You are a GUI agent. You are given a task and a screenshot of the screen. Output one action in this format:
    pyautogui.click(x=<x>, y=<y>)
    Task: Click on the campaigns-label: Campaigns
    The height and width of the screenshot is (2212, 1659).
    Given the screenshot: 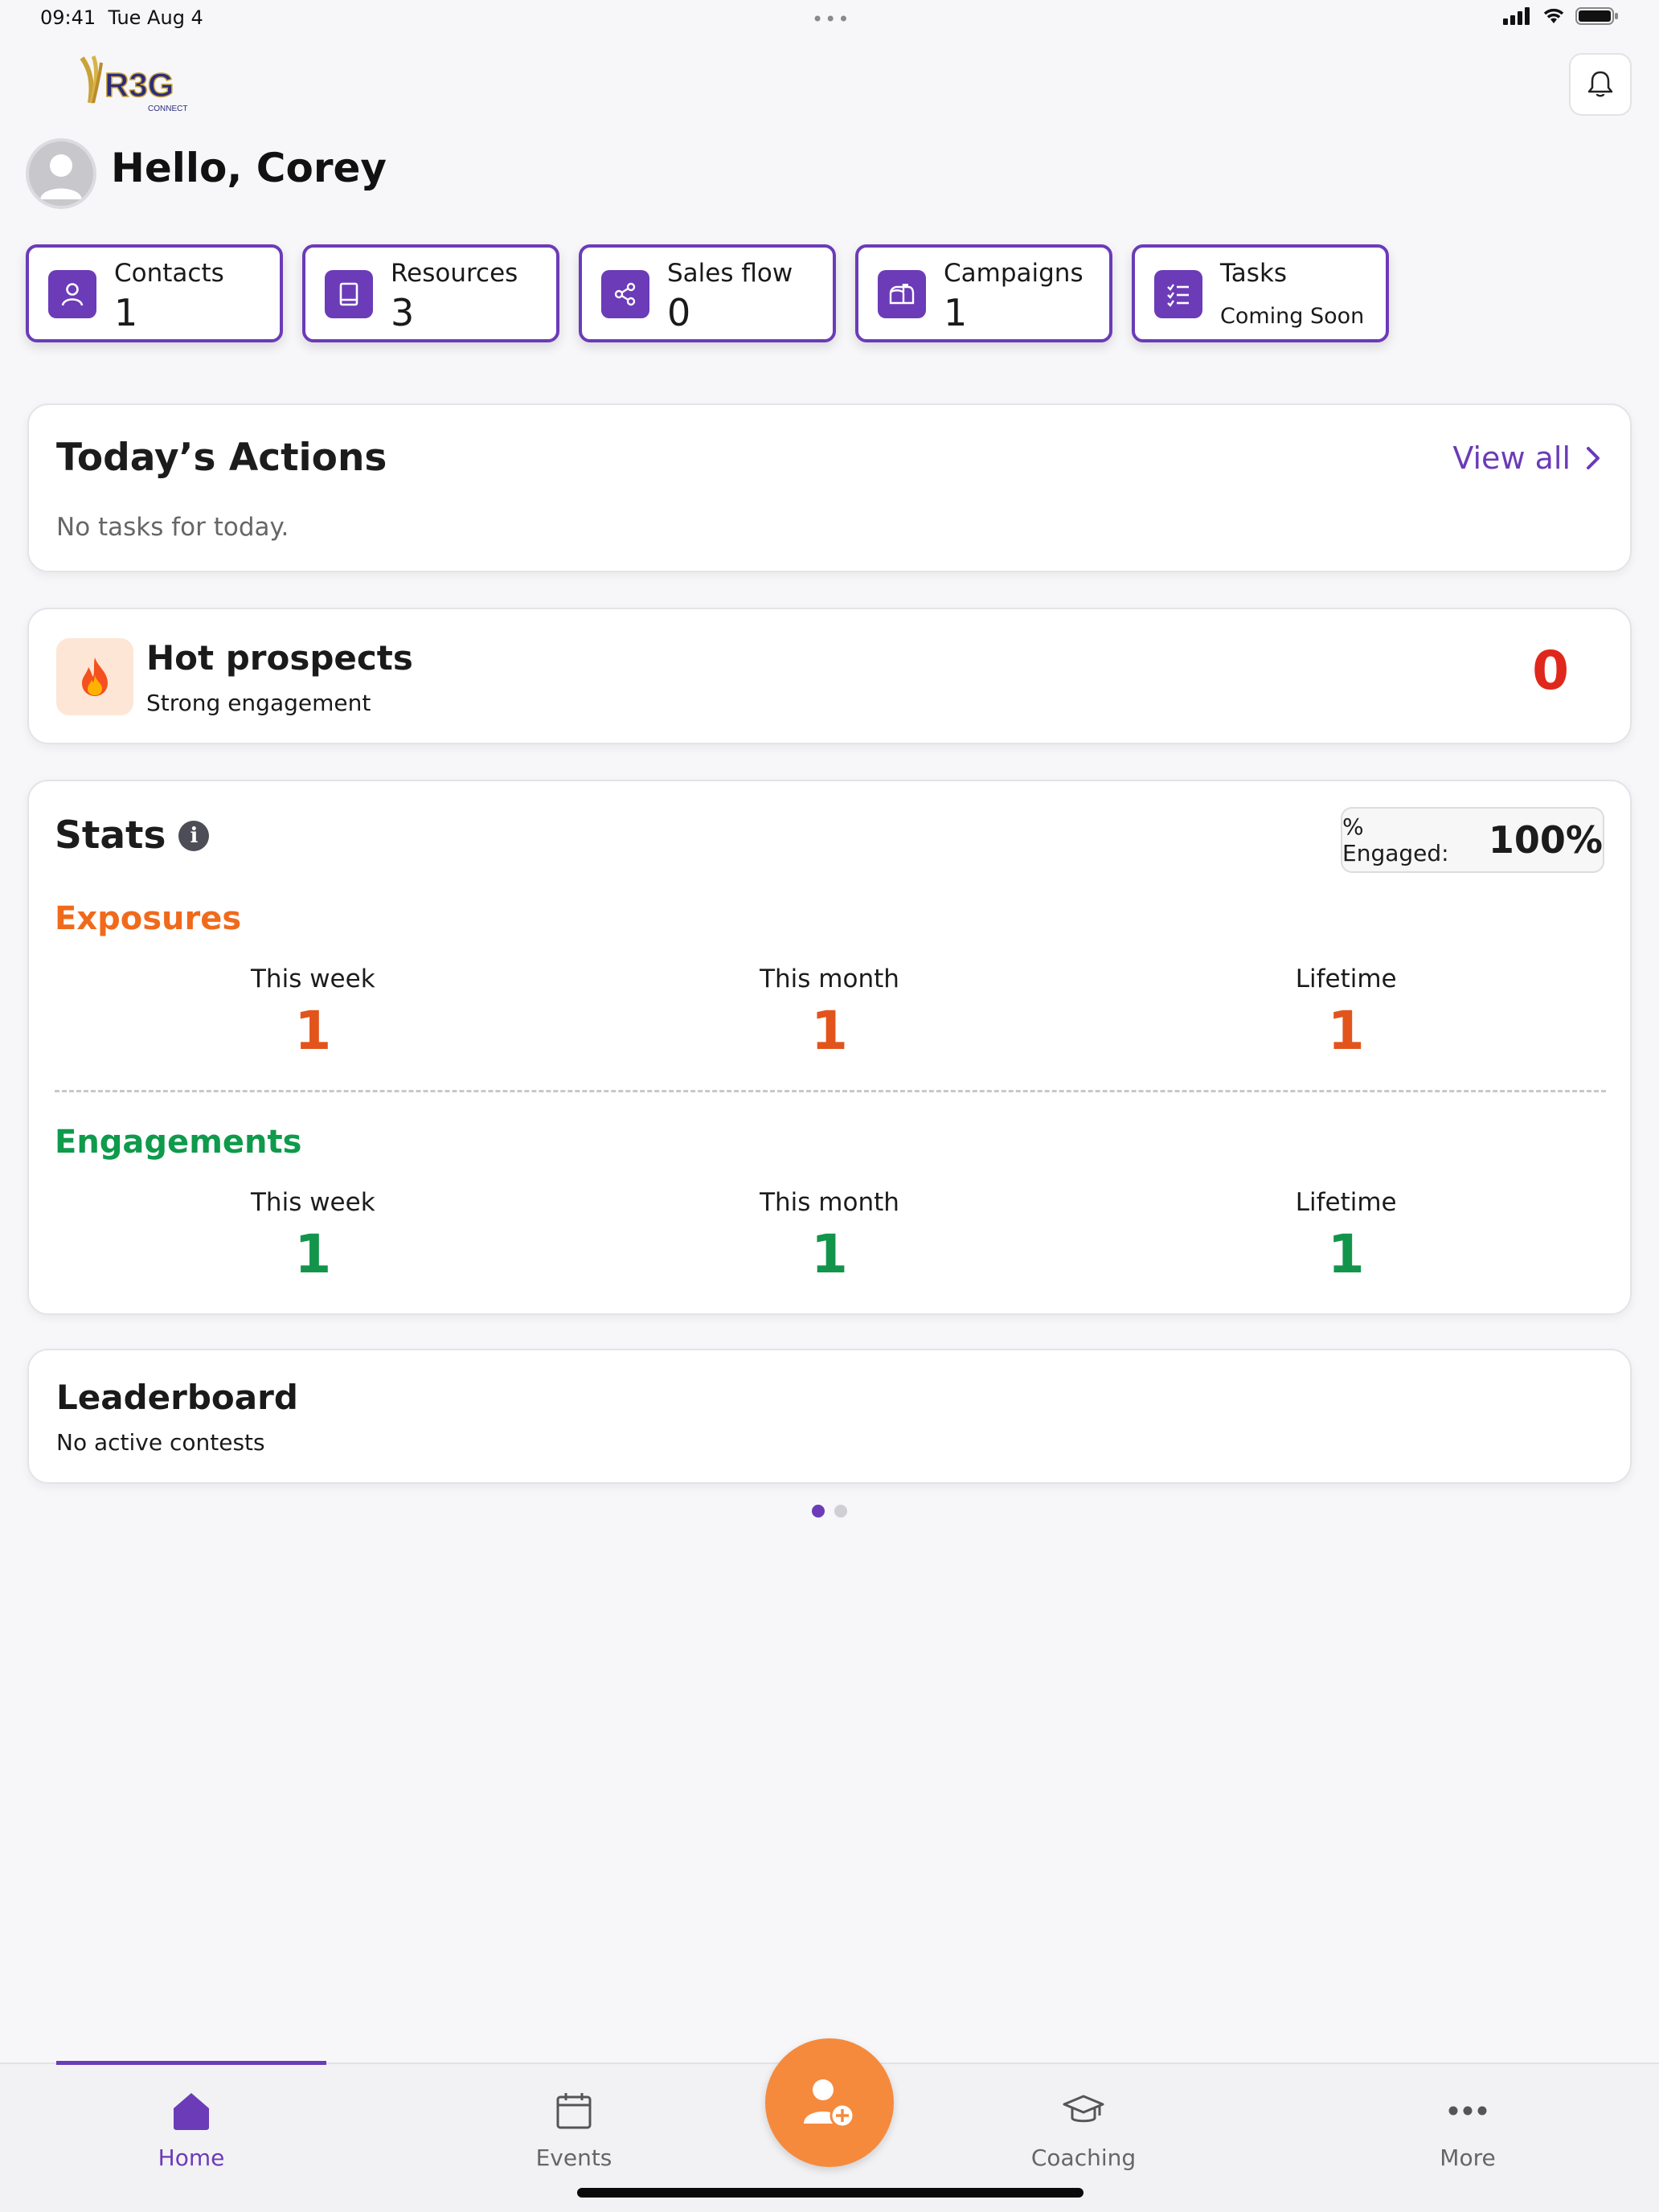 What is the action you would take?
    pyautogui.click(x=1013, y=273)
    